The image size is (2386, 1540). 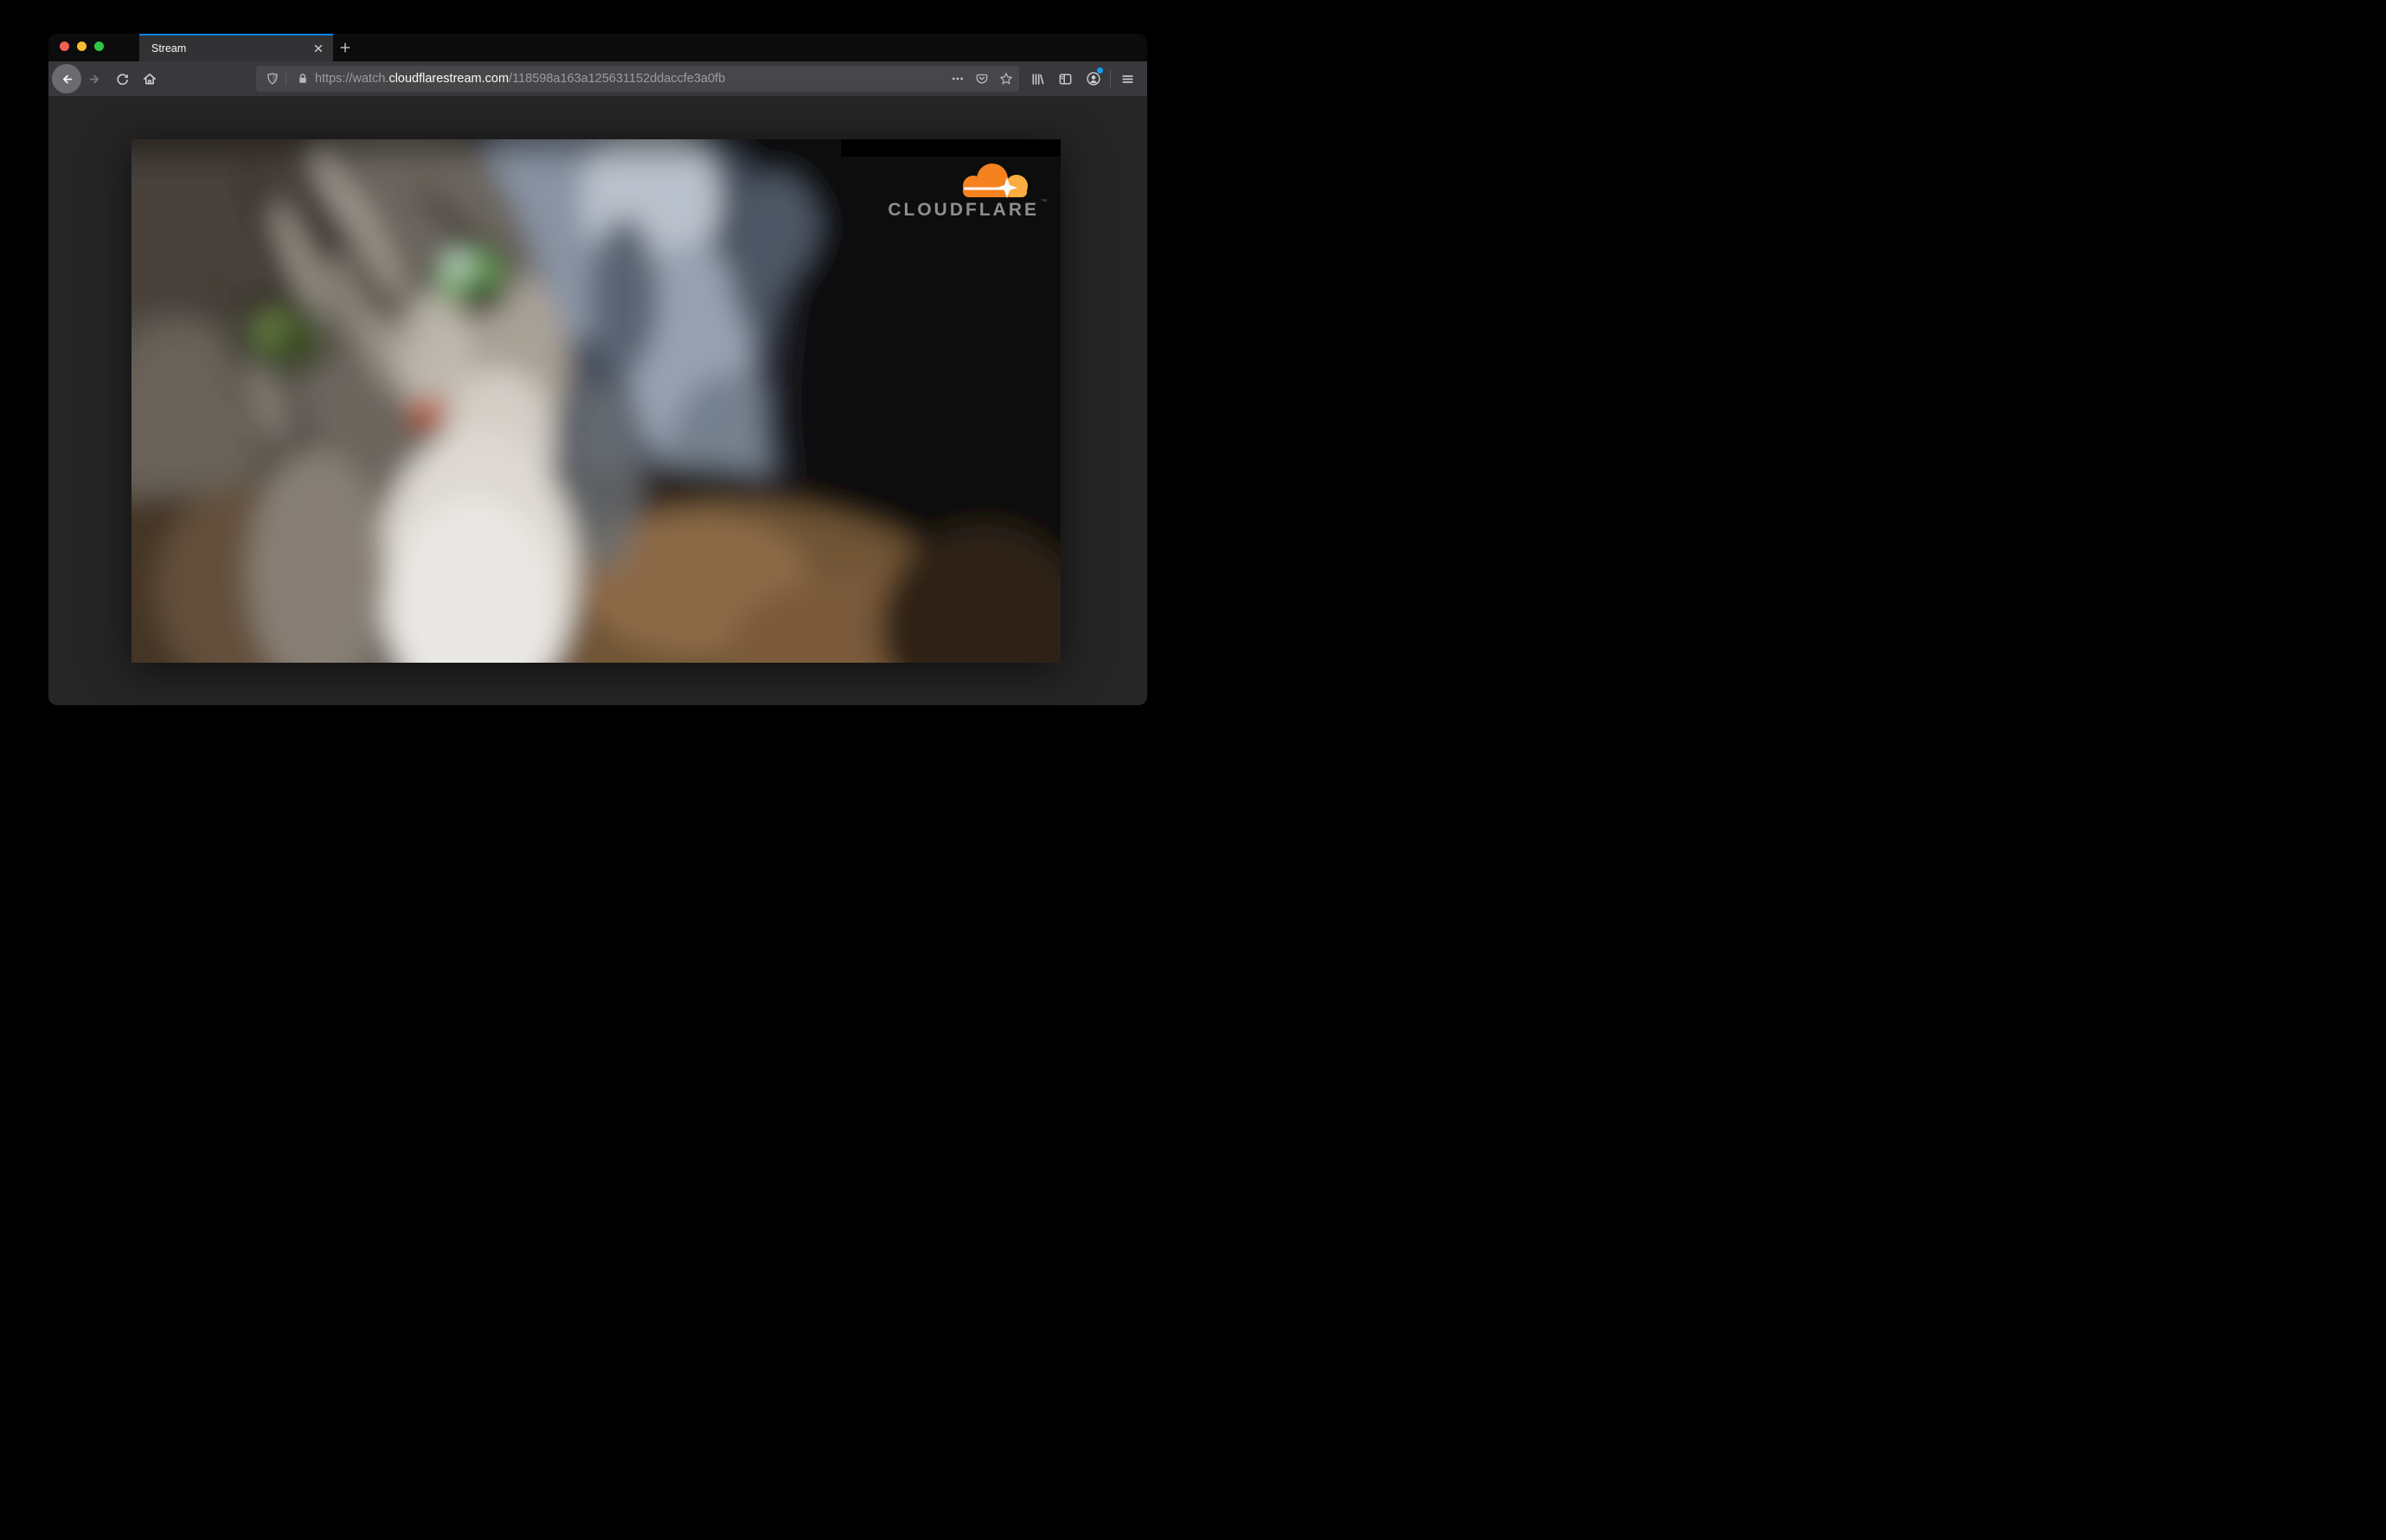 What do you see at coordinates (82, 47) in the screenshot?
I see `minimize-window-icon` at bounding box center [82, 47].